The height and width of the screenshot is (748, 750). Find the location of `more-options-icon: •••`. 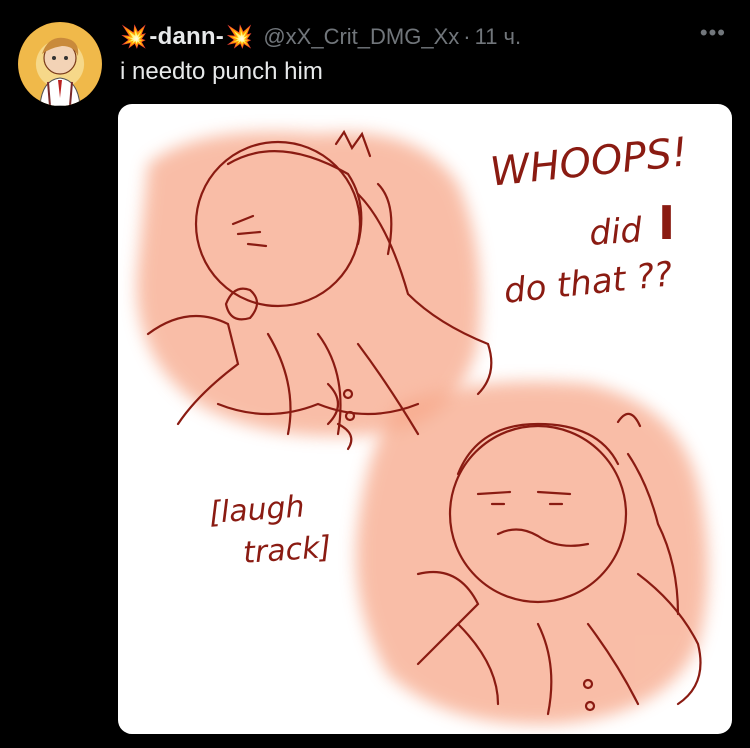

more-options-icon: ••• is located at coordinates (713, 33).